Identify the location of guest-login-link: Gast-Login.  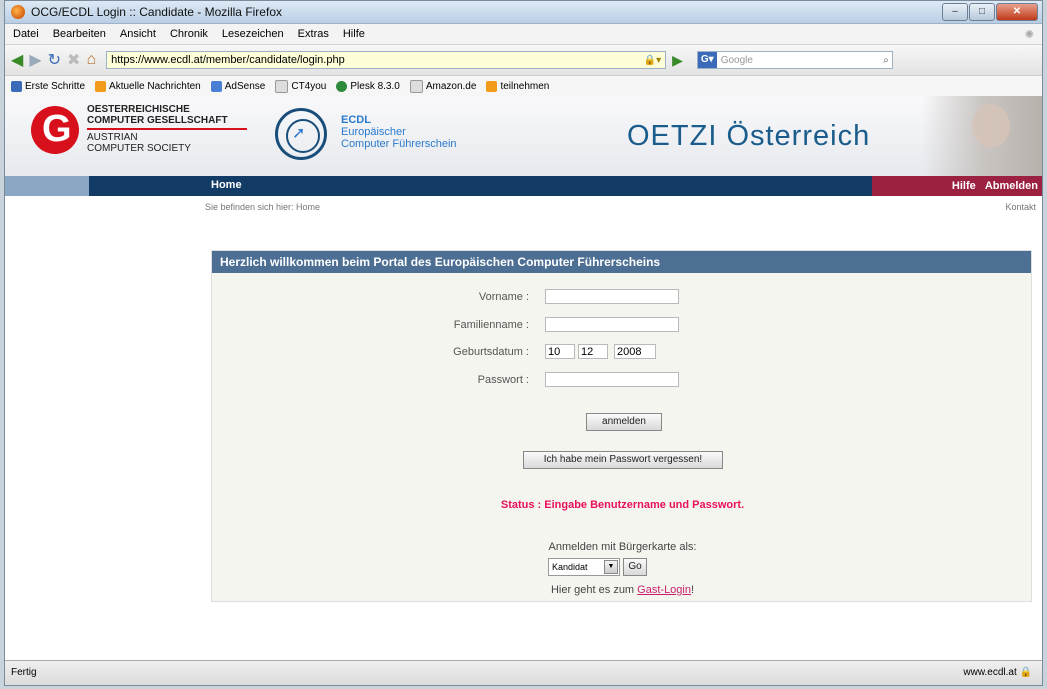
(664, 590).